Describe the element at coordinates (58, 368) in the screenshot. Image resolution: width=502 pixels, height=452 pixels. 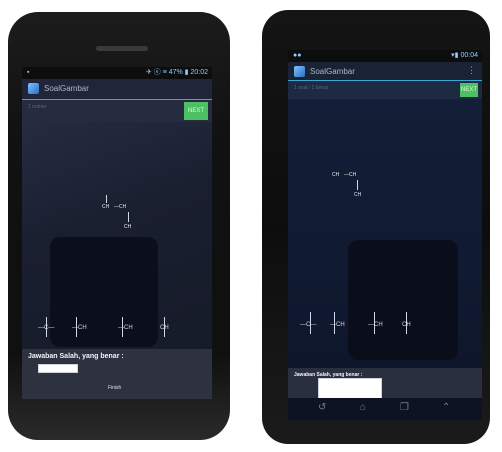
I see `answer-input` at that location.